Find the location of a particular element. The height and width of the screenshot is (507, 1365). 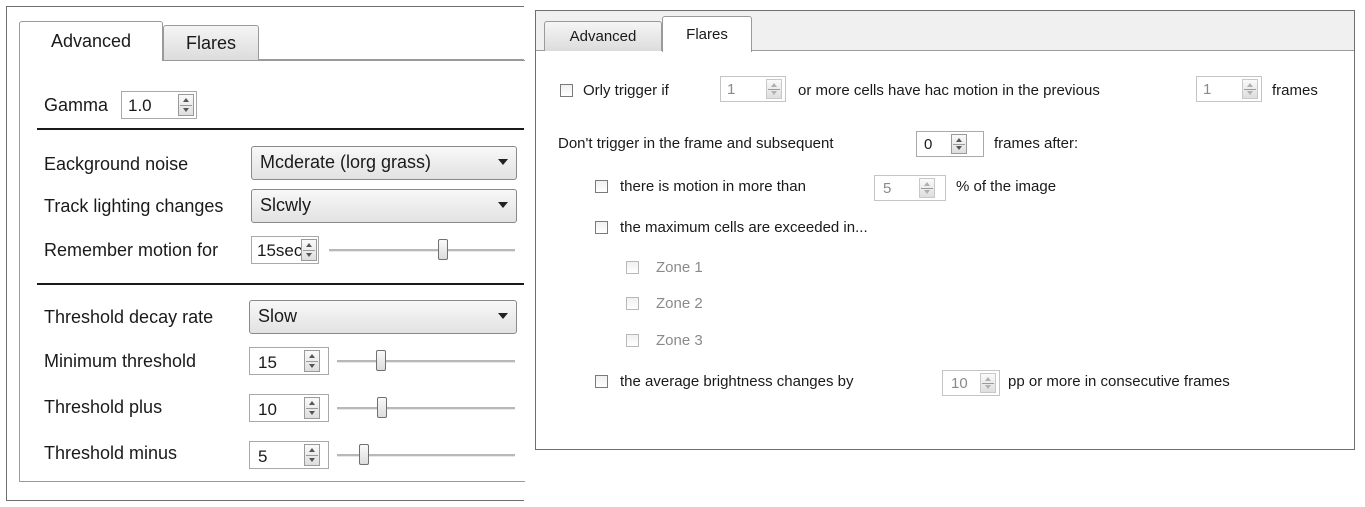

percent-image-label: % of the image is located at coordinates (1006, 186).